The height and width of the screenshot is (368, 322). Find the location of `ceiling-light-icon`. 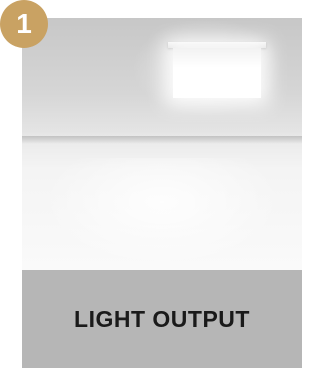

ceiling-light-icon is located at coordinates (217, 70).